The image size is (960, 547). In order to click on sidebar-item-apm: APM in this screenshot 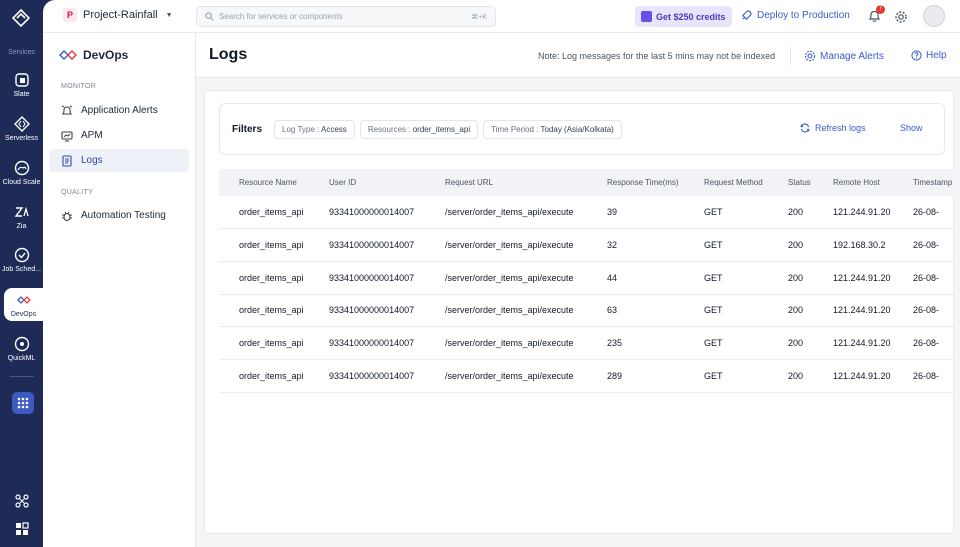, I will do `click(119, 135)`.